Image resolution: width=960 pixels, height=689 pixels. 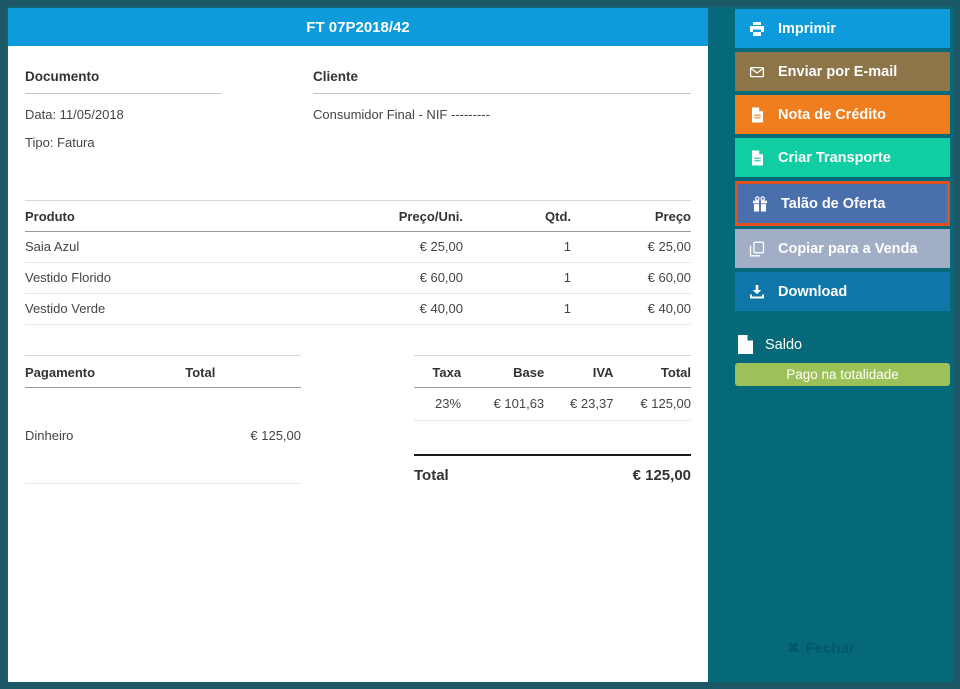 What do you see at coordinates (552, 469) in the screenshot?
I see `grand-total: Total € 125,00` at bounding box center [552, 469].